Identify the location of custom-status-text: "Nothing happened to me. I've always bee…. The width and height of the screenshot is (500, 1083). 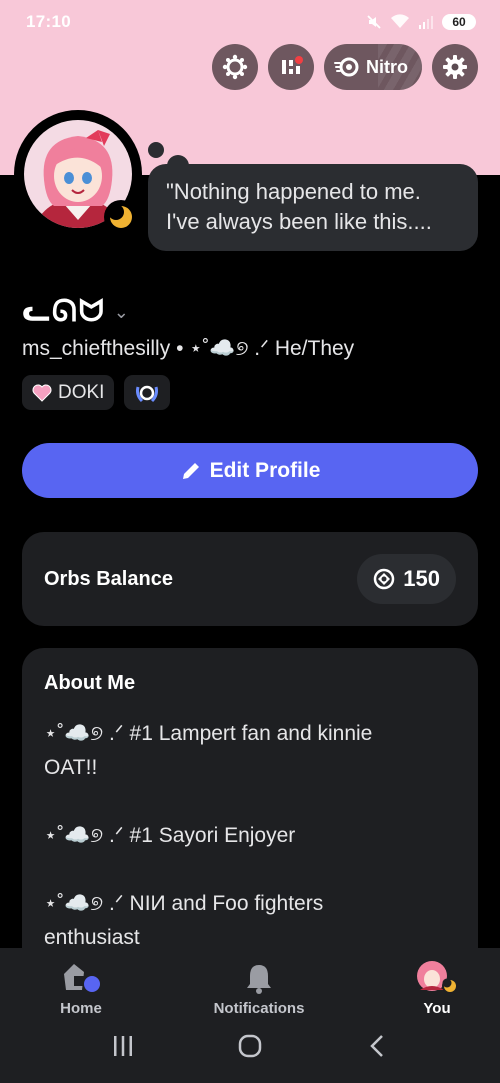
(299, 206).